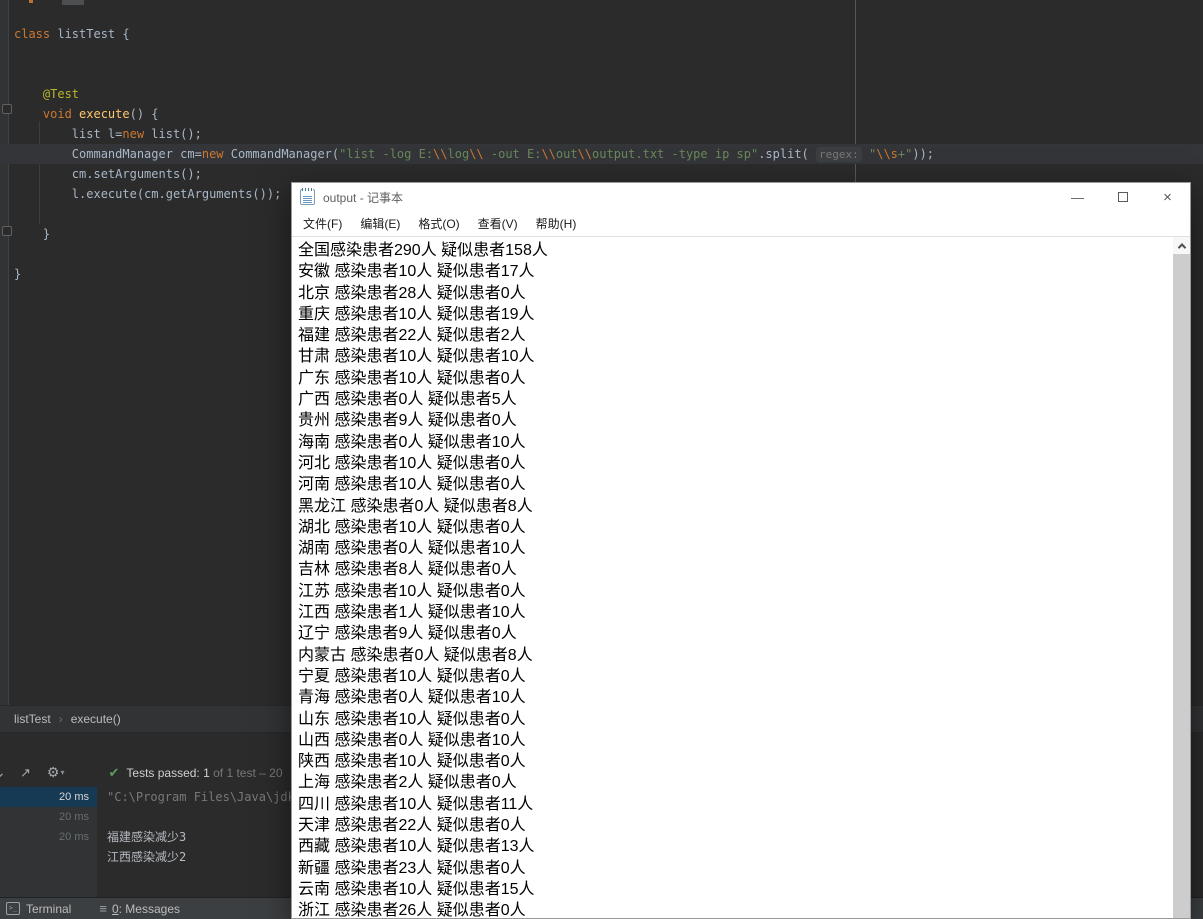 This screenshot has width=1203, height=919. Describe the element at coordinates (115, 908) in the screenshot. I see `messages-count: 0` at that location.